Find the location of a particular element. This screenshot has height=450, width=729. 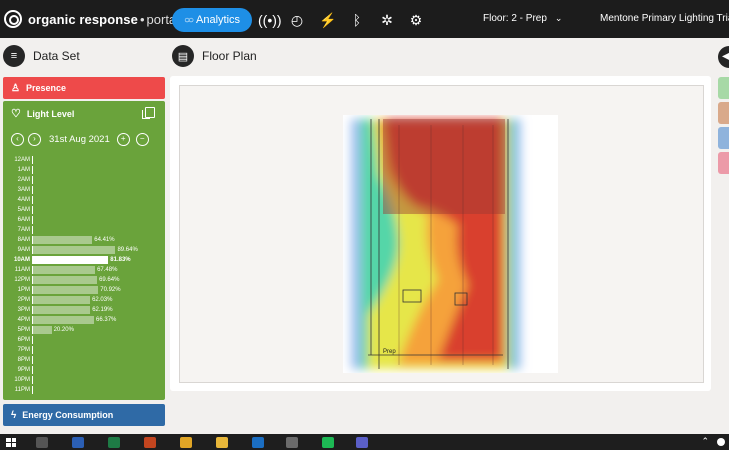

analytics-button: ○○ Analytics is located at coordinates (212, 20).